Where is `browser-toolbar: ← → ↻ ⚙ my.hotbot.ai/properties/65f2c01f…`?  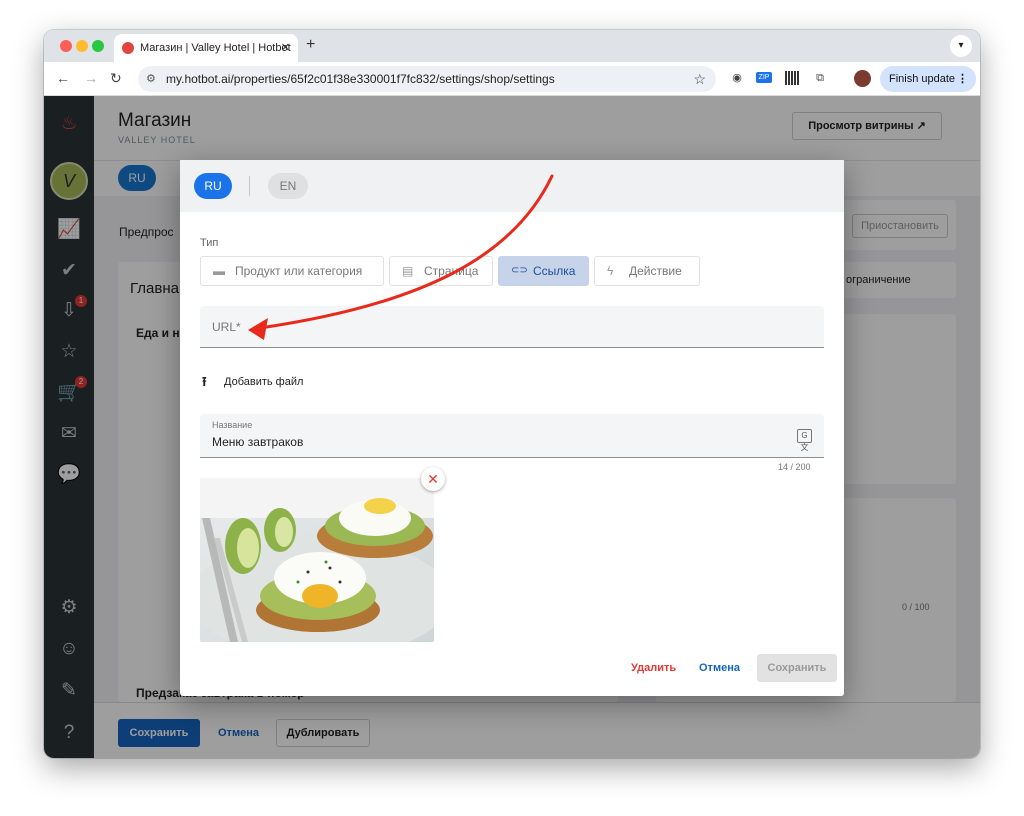 browser-toolbar: ← → ↻ ⚙ my.hotbot.ai/properties/65f2c01f… is located at coordinates (512, 79).